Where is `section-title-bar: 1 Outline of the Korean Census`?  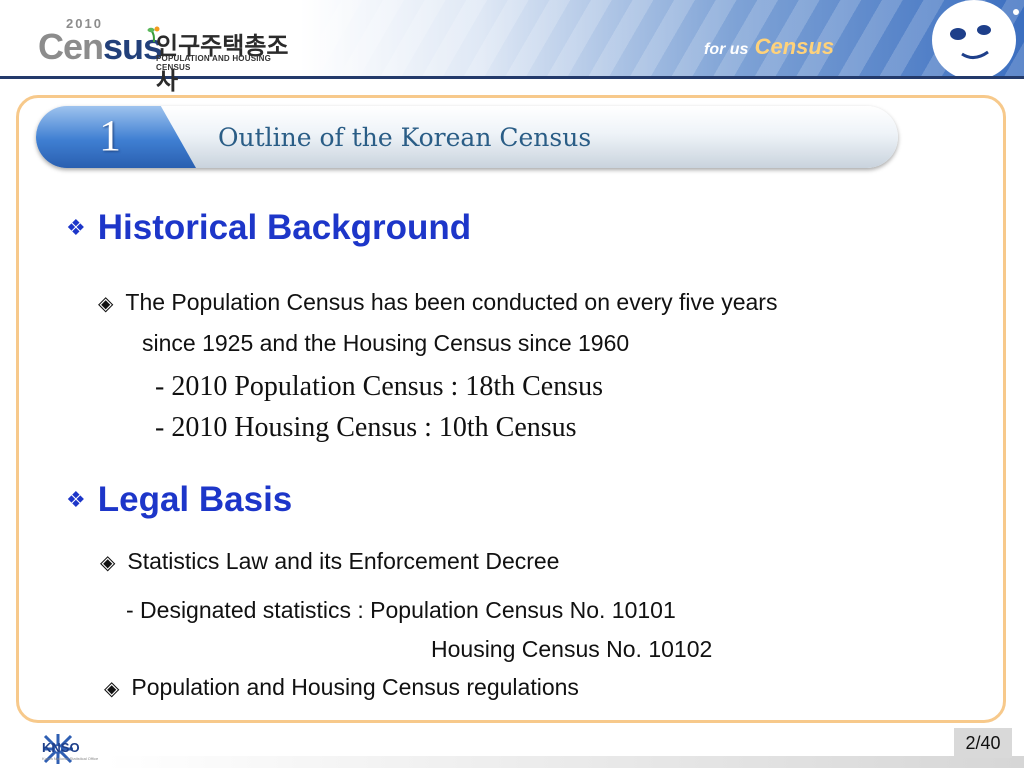
section-title-bar: 1 Outline of the Korean Census is located at coordinates (467, 137).